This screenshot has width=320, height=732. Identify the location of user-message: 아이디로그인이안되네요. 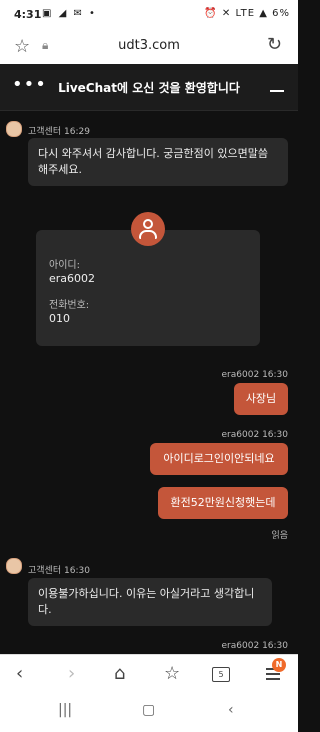
(219, 459).